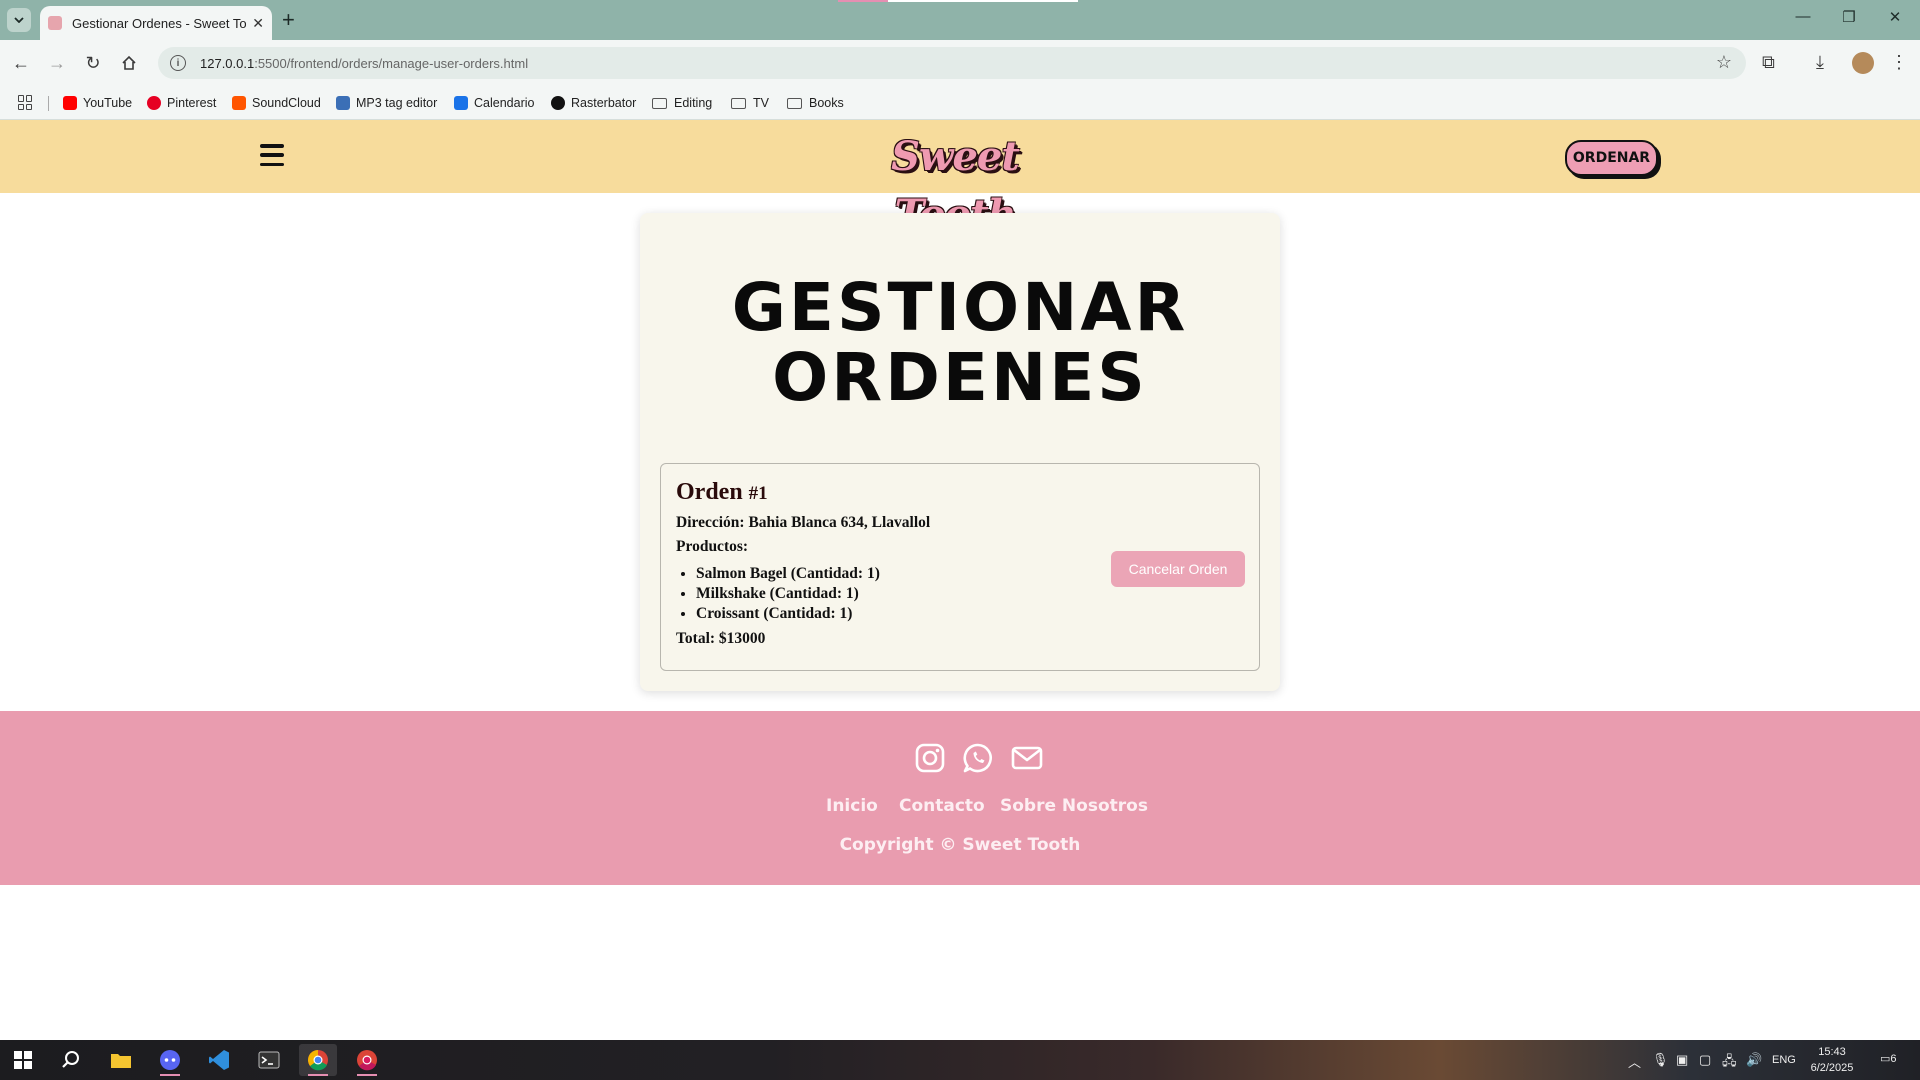  Describe the element at coordinates (1729, 1063) in the screenshot. I see `network-icon: 🖧` at that location.